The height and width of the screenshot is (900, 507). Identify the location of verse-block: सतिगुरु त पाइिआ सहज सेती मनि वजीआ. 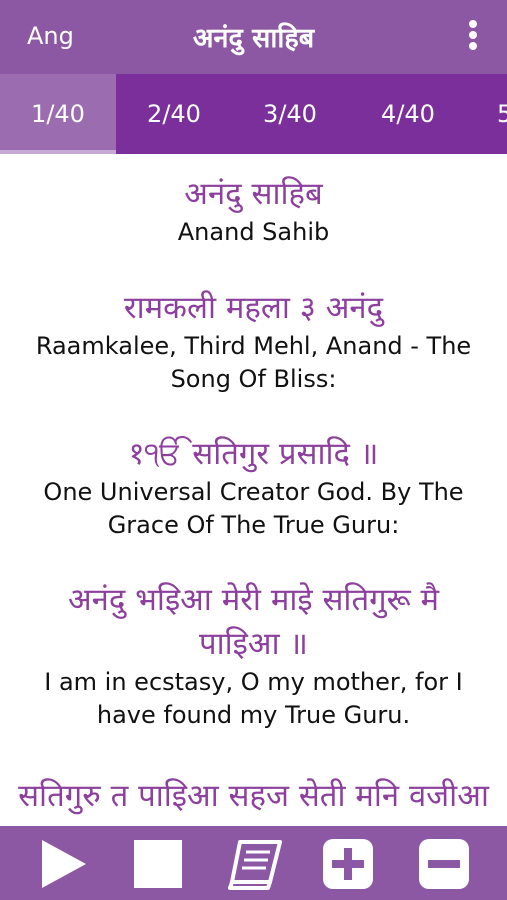
(253, 796).